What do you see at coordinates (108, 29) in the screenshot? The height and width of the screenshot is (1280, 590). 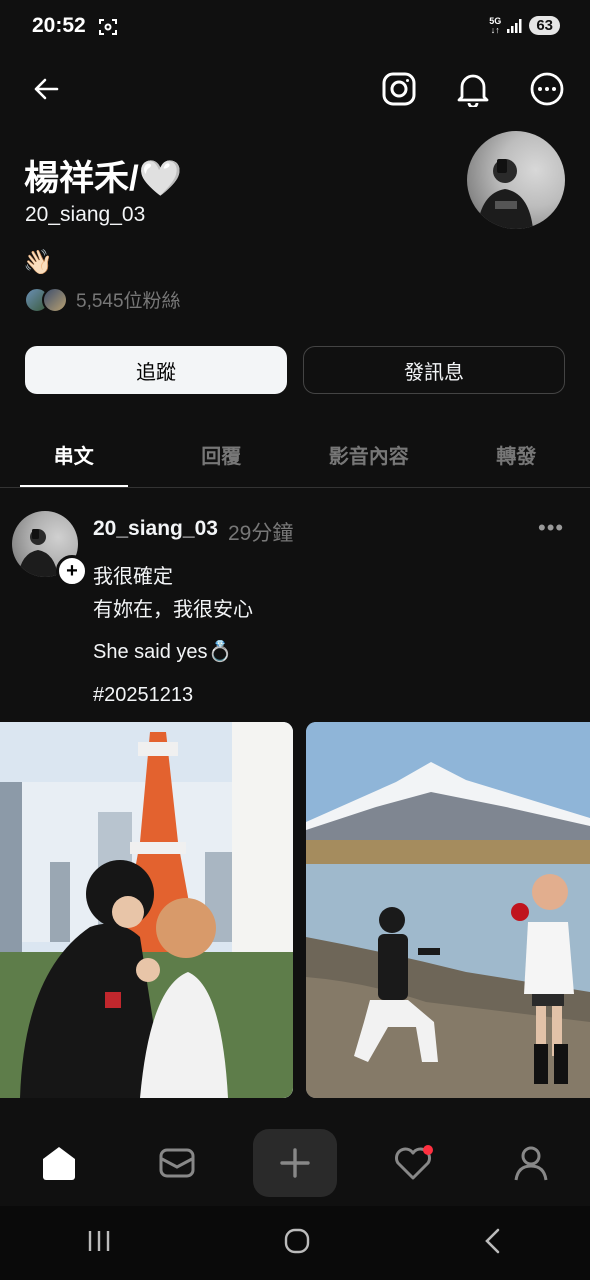 I see `screenshot-icon` at bounding box center [108, 29].